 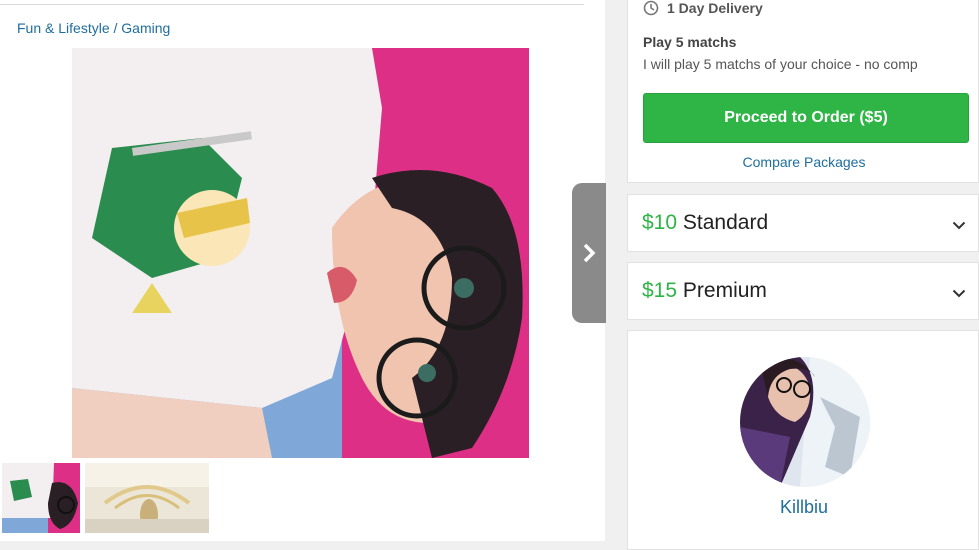 I want to click on package-name: Premium, so click(x=724, y=290).